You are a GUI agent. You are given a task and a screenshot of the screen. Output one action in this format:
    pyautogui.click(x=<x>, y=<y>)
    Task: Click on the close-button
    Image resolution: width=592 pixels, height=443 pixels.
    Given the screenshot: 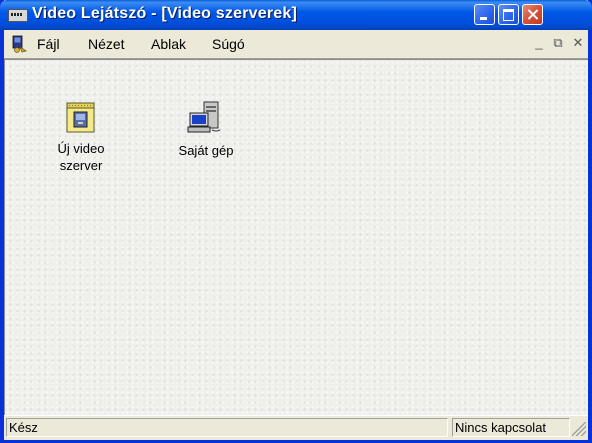 What is the action you would take?
    pyautogui.click(x=532, y=14)
    